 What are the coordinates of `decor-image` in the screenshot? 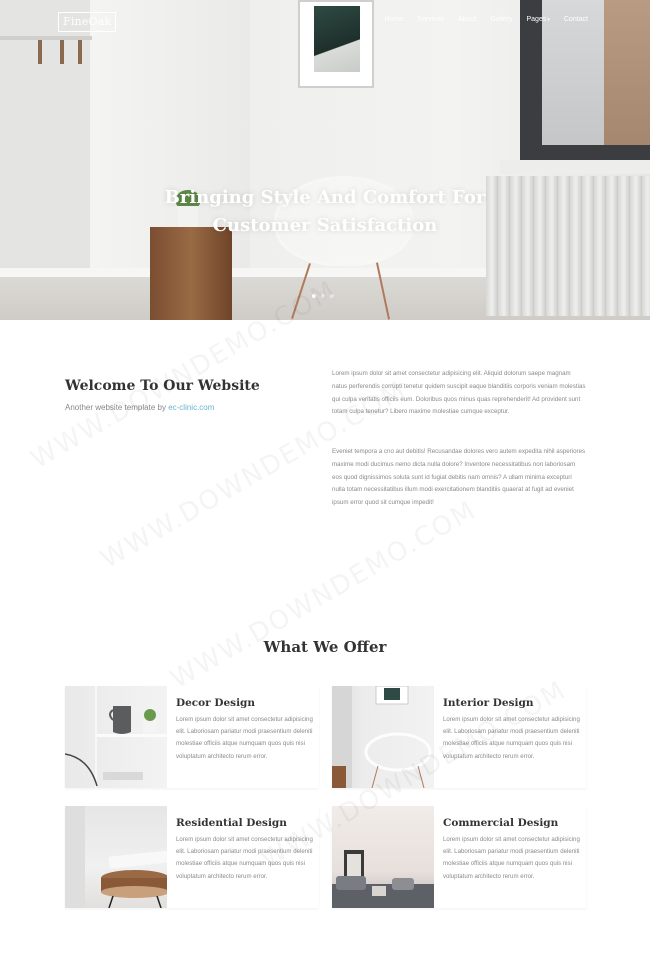 It's located at (116, 737).